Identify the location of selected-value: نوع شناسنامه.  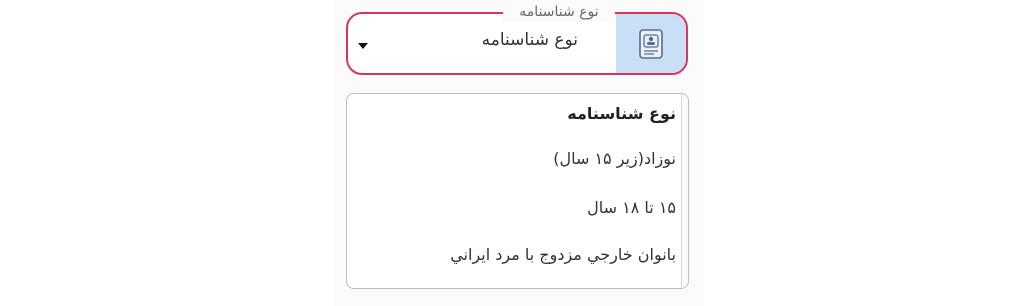
(529, 40).